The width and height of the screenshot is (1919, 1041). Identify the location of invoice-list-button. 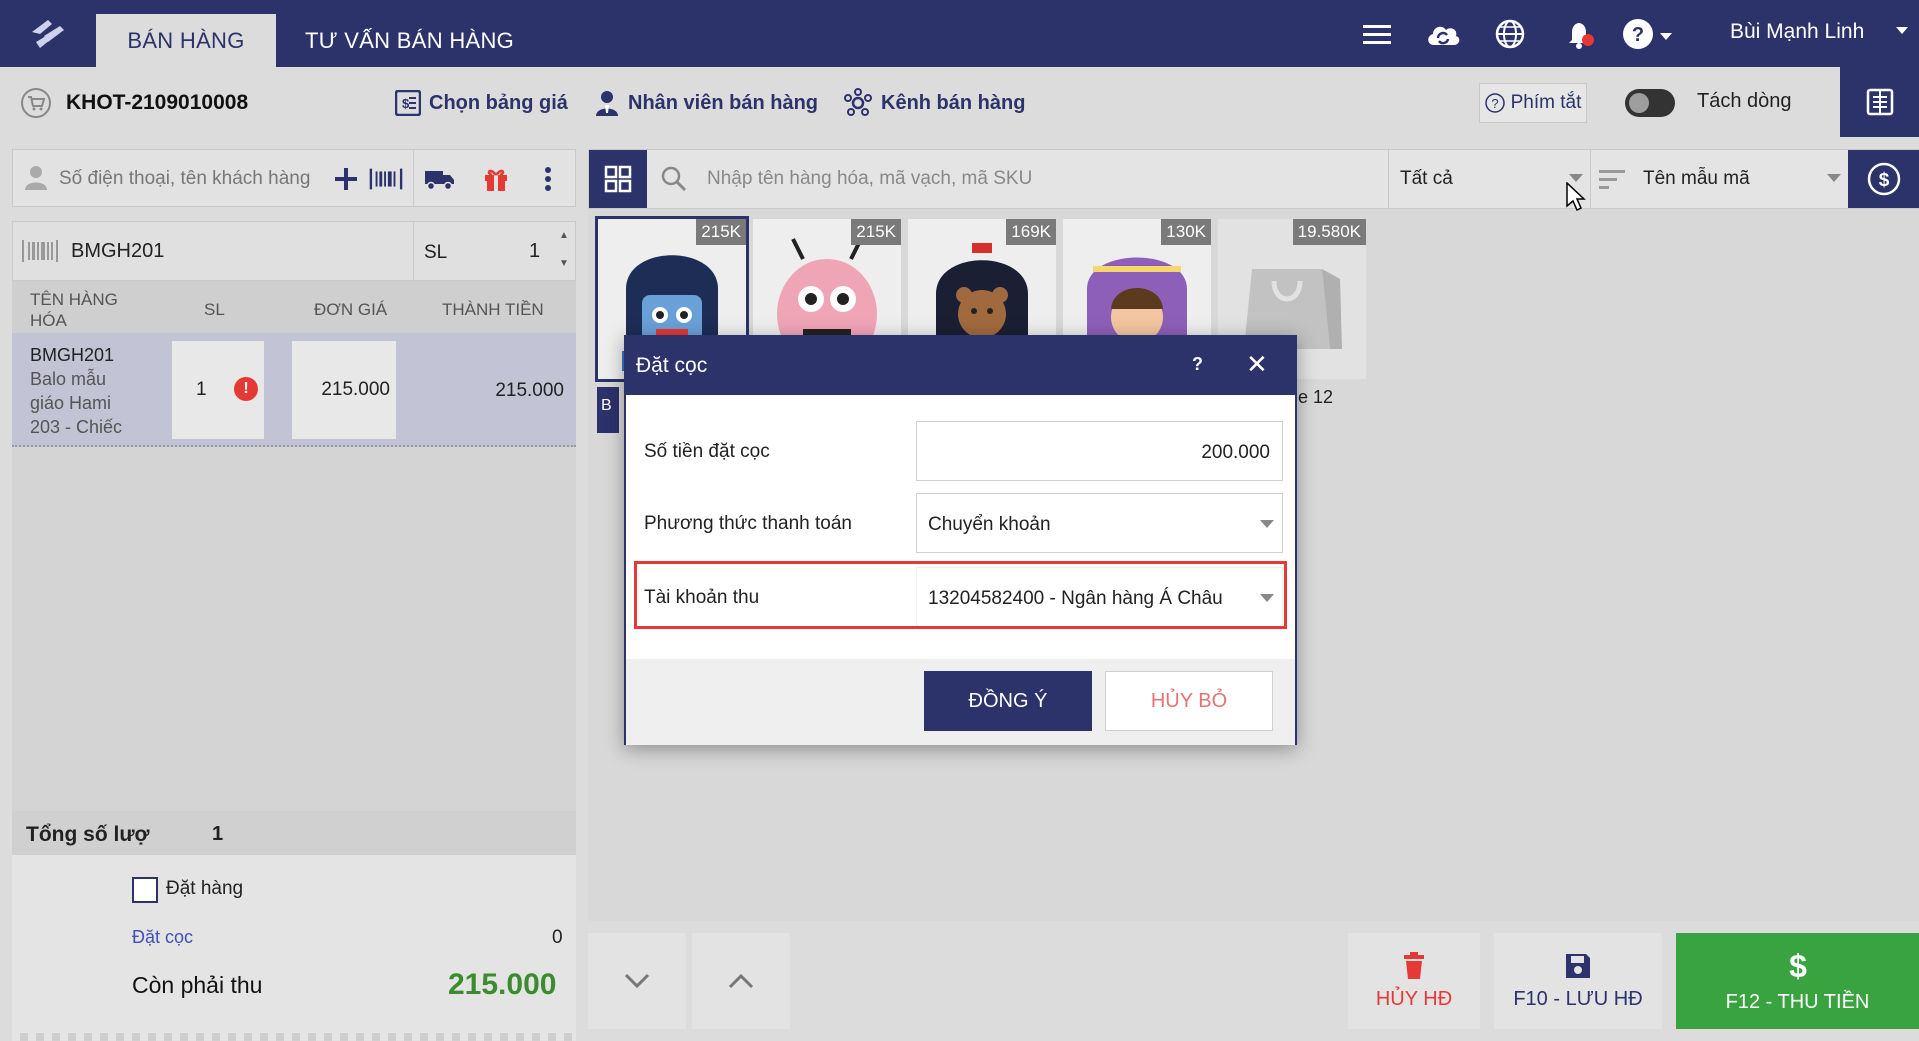
(1879, 102).